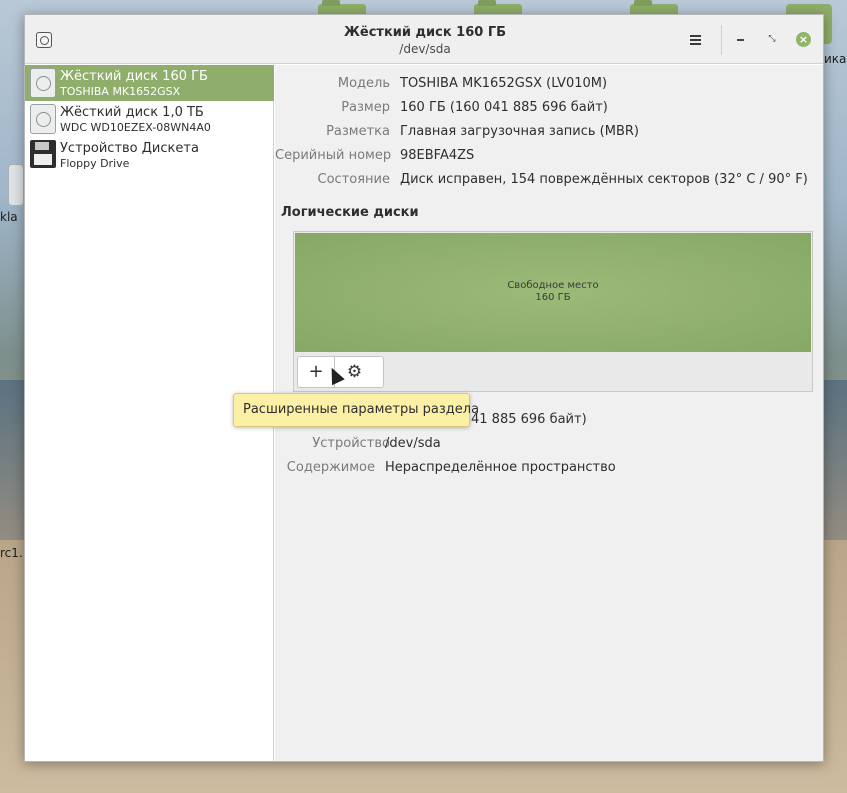 The image size is (847, 793). Describe the element at coordinates (132, 112) in the screenshot. I see `sidebar-item-label: Жёсткий диск 1,0 ТБ` at that location.